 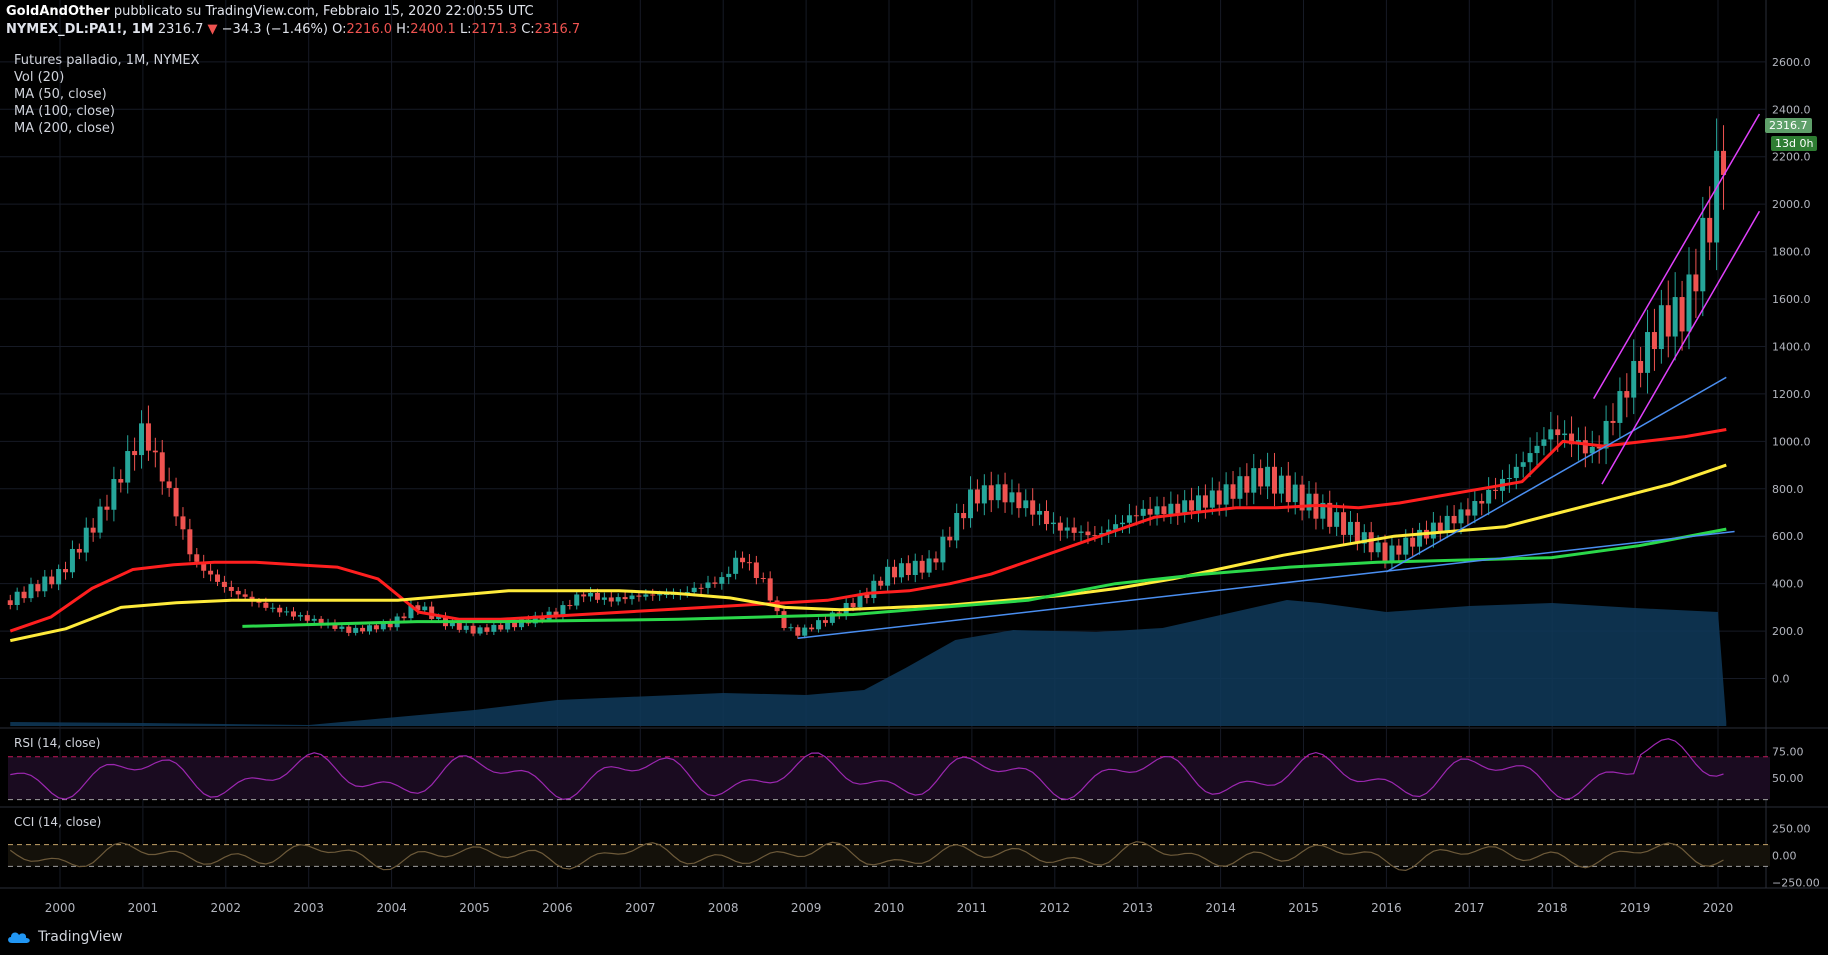 I want to click on cci-label: CCI (14, close), so click(x=57, y=822).